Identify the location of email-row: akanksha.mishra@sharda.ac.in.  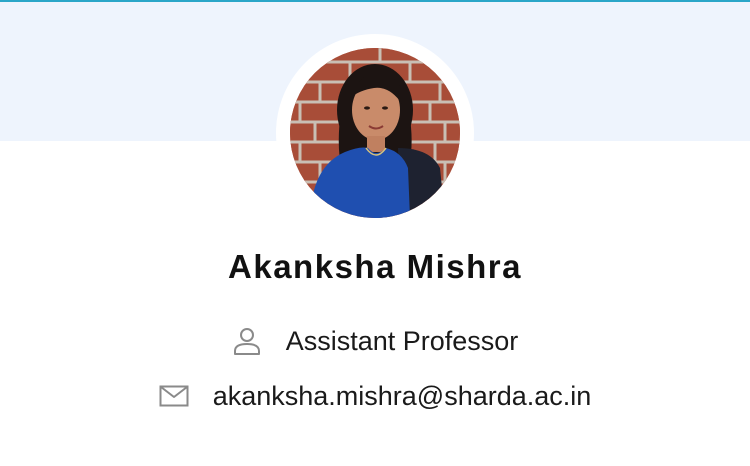
(375, 396).